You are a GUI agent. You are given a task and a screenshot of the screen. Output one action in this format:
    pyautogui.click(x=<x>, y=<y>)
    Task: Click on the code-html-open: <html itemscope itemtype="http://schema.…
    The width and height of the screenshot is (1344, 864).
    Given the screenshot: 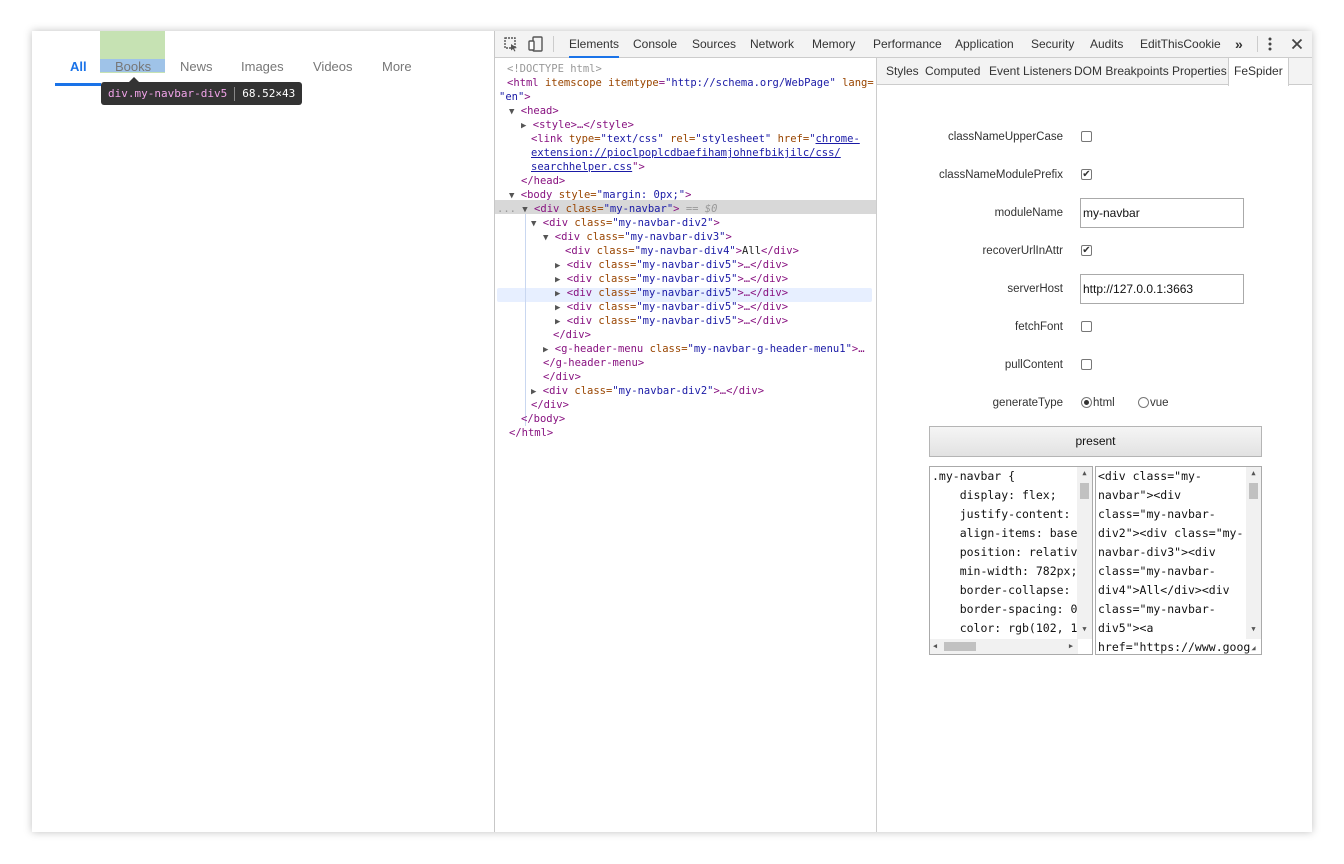 What is the action you would take?
    pyautogui.click(x=690, y=83)
    